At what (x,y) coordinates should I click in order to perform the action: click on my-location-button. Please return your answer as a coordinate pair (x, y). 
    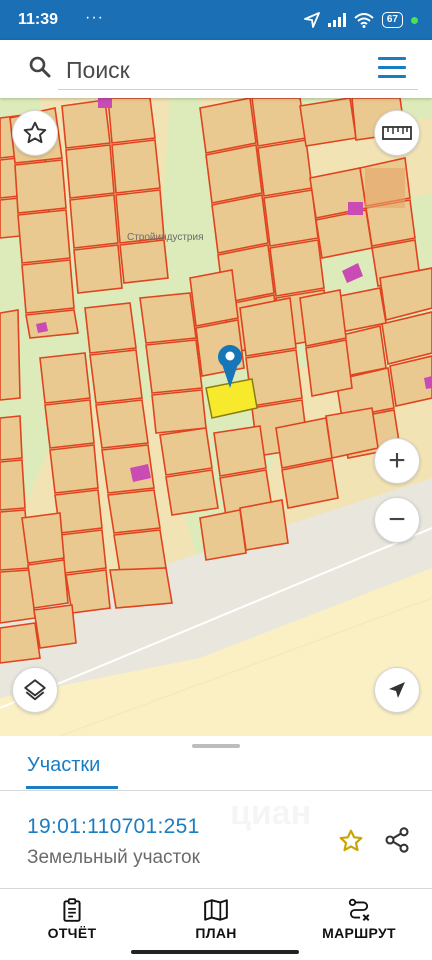
    Looking at the image, I should click on (397, 690).